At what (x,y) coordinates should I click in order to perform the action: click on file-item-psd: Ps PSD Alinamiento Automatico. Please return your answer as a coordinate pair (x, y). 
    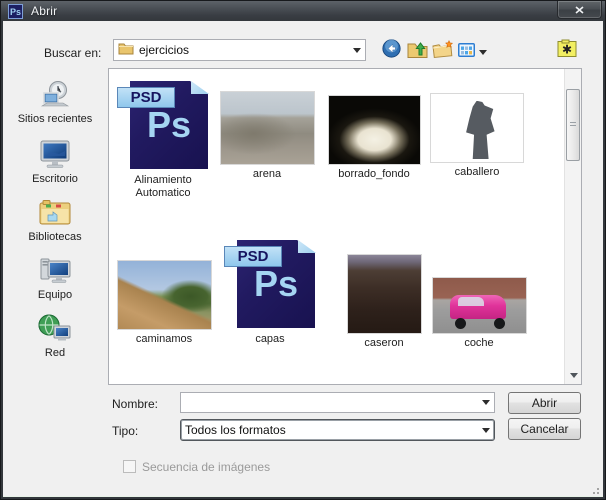
    Looking at the image, I should click on (163, 139).